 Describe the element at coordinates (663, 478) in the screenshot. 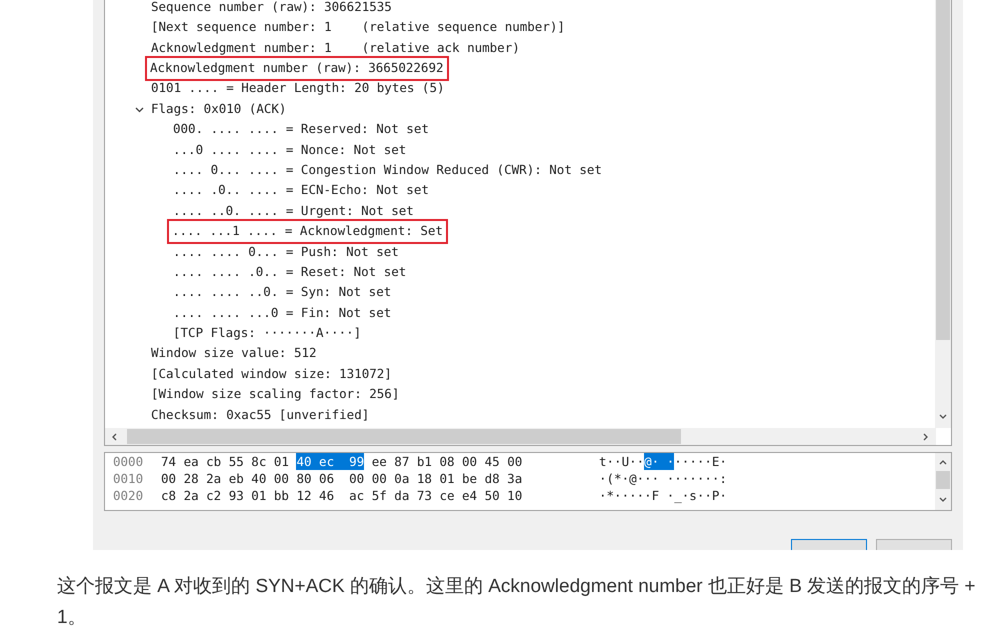

I see `ascii-text: ·(*·@··· ·······:` at that location.